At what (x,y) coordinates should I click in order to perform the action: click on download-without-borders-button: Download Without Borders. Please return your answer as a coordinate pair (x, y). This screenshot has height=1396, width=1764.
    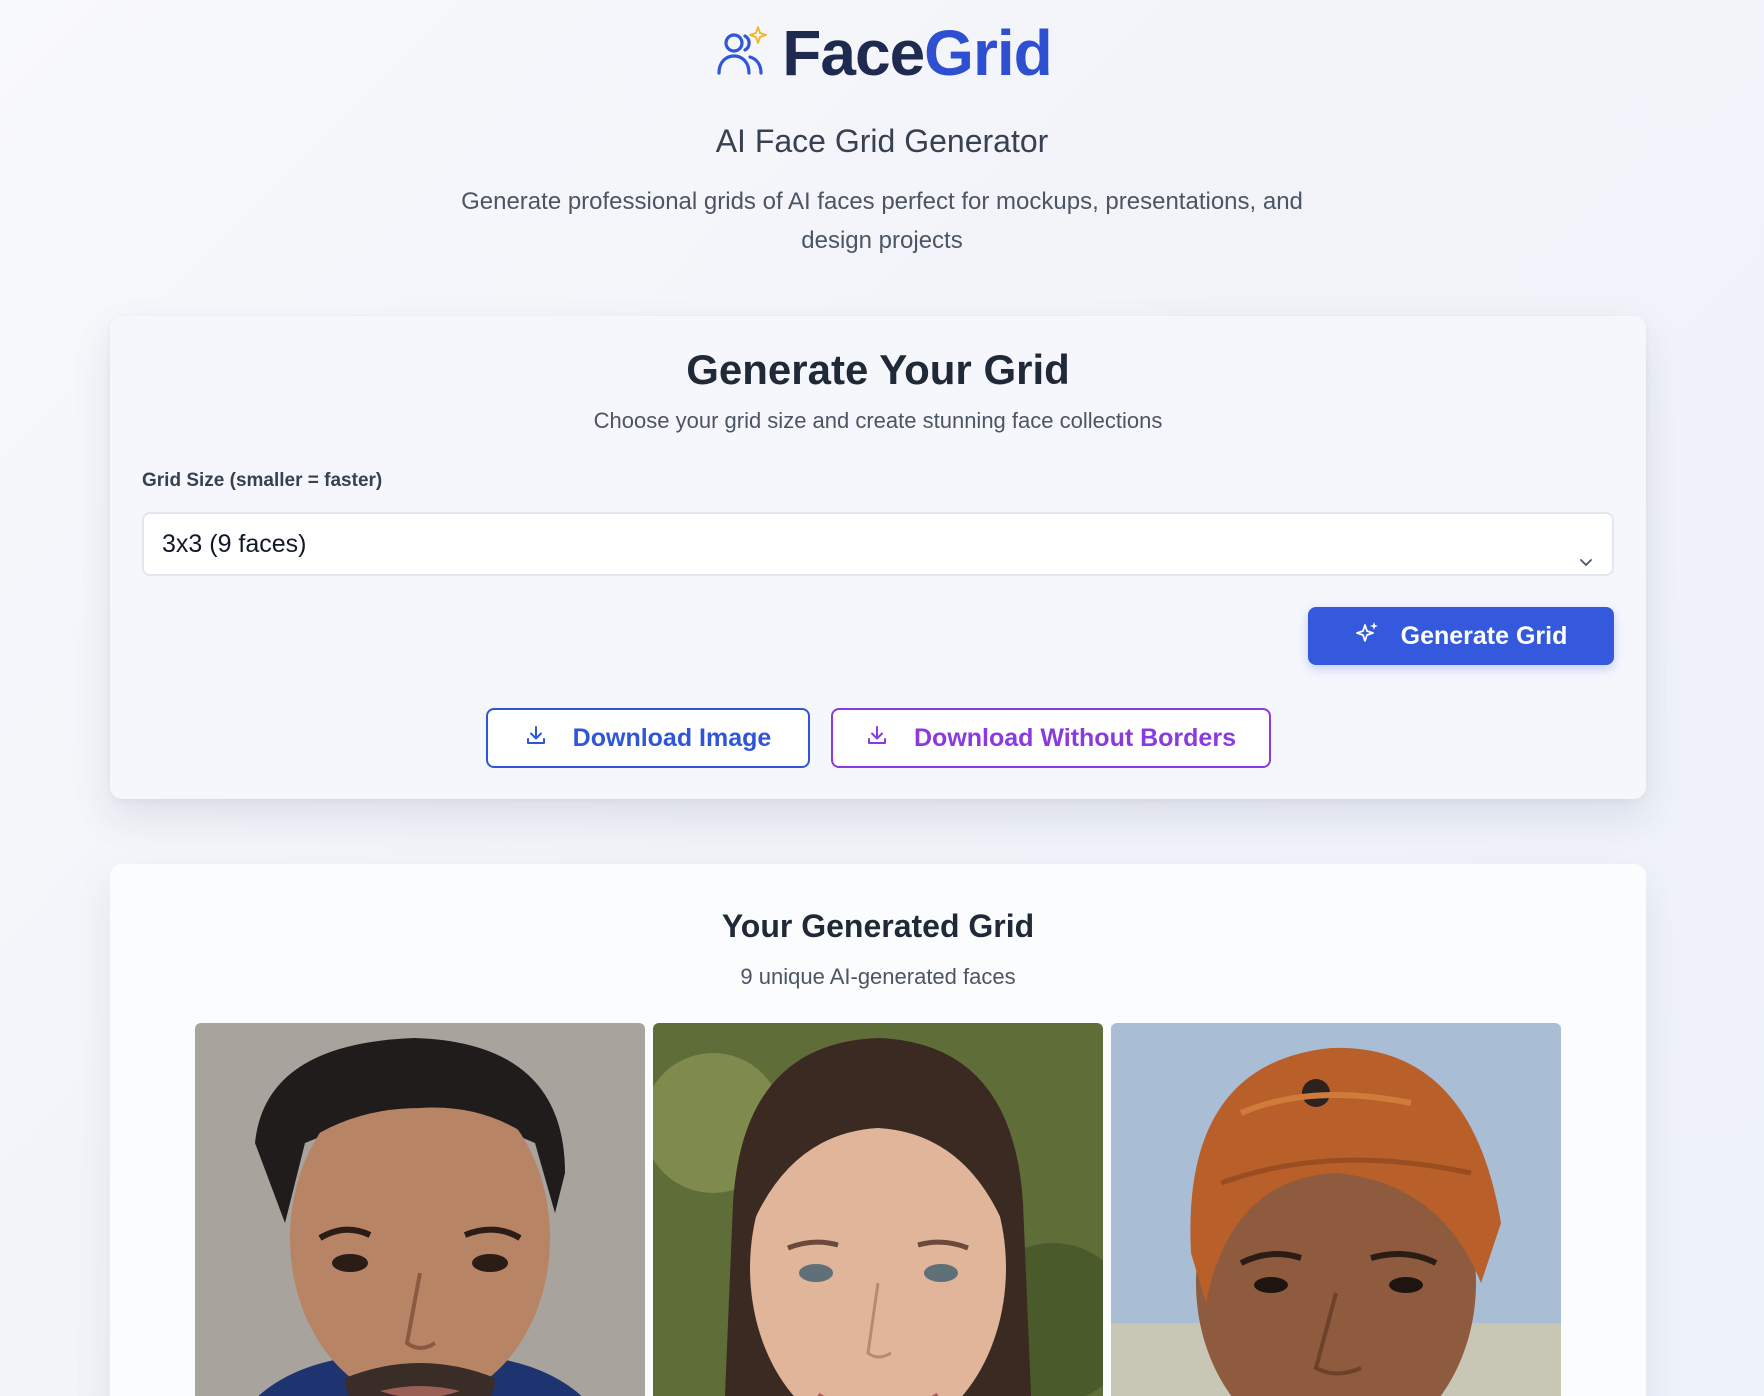
    Looking at the image, I should click on (1051, 738).